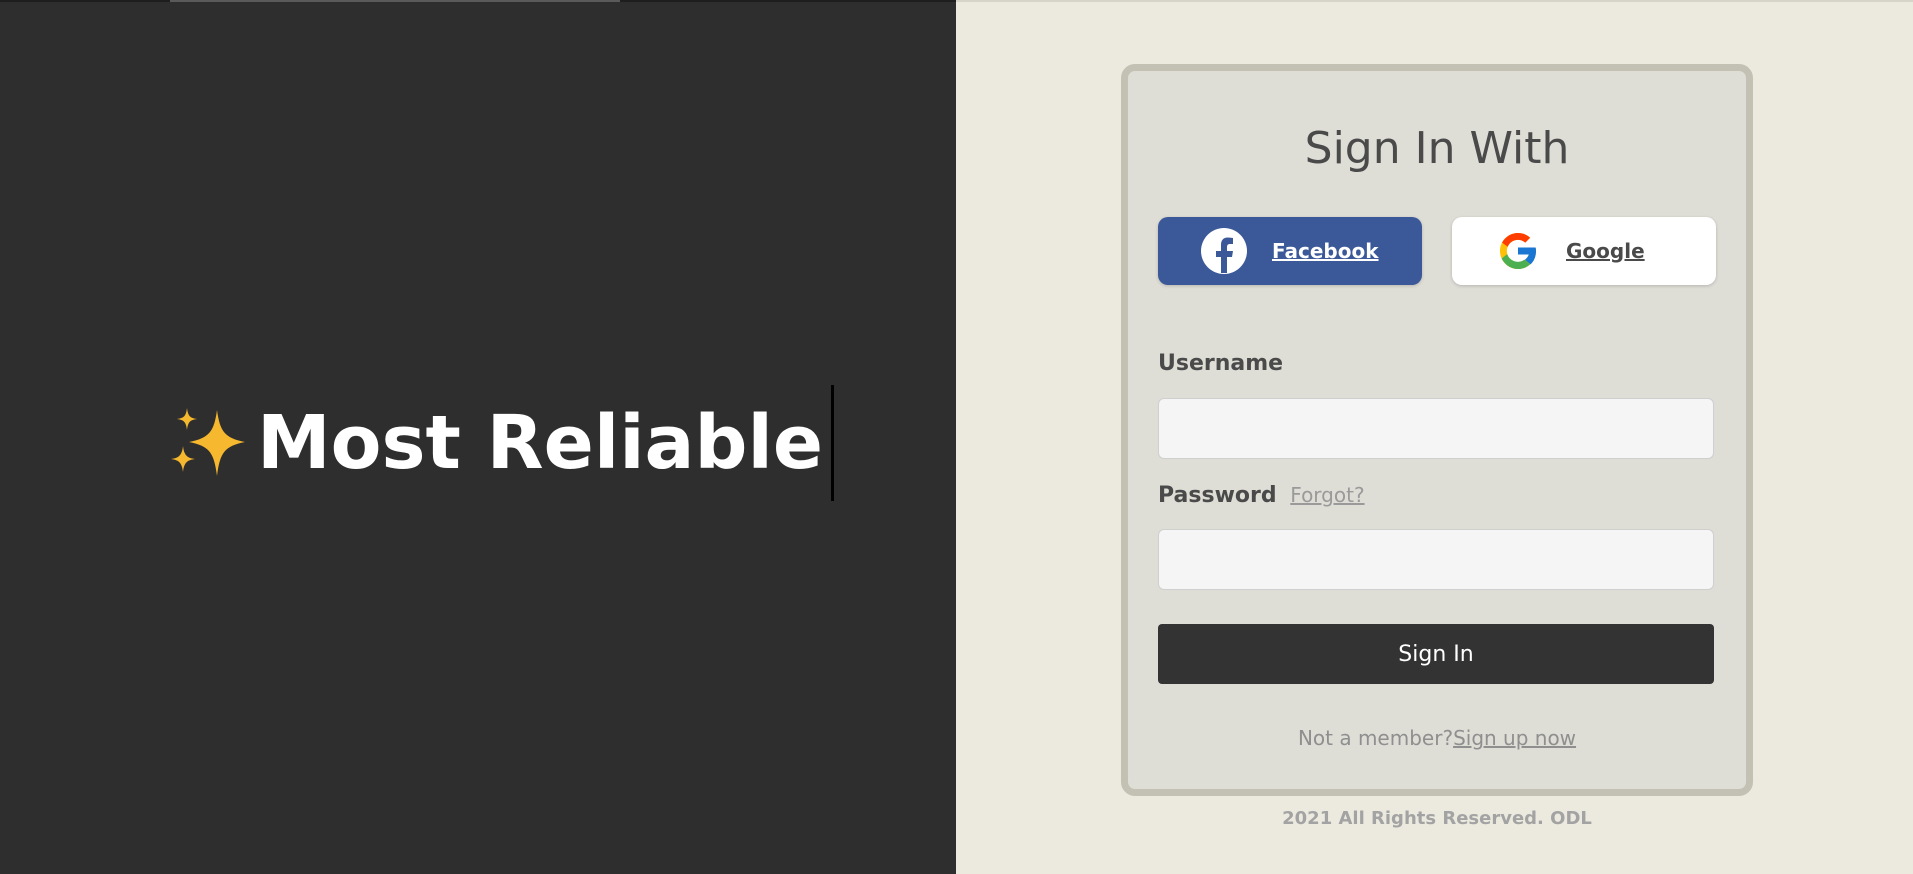 This screenshot has height=874, width=1913. What do you see at coordinates (1221, 363) in the screenshot?
I see `username-label: Username` at bounding box center [1221, 363].